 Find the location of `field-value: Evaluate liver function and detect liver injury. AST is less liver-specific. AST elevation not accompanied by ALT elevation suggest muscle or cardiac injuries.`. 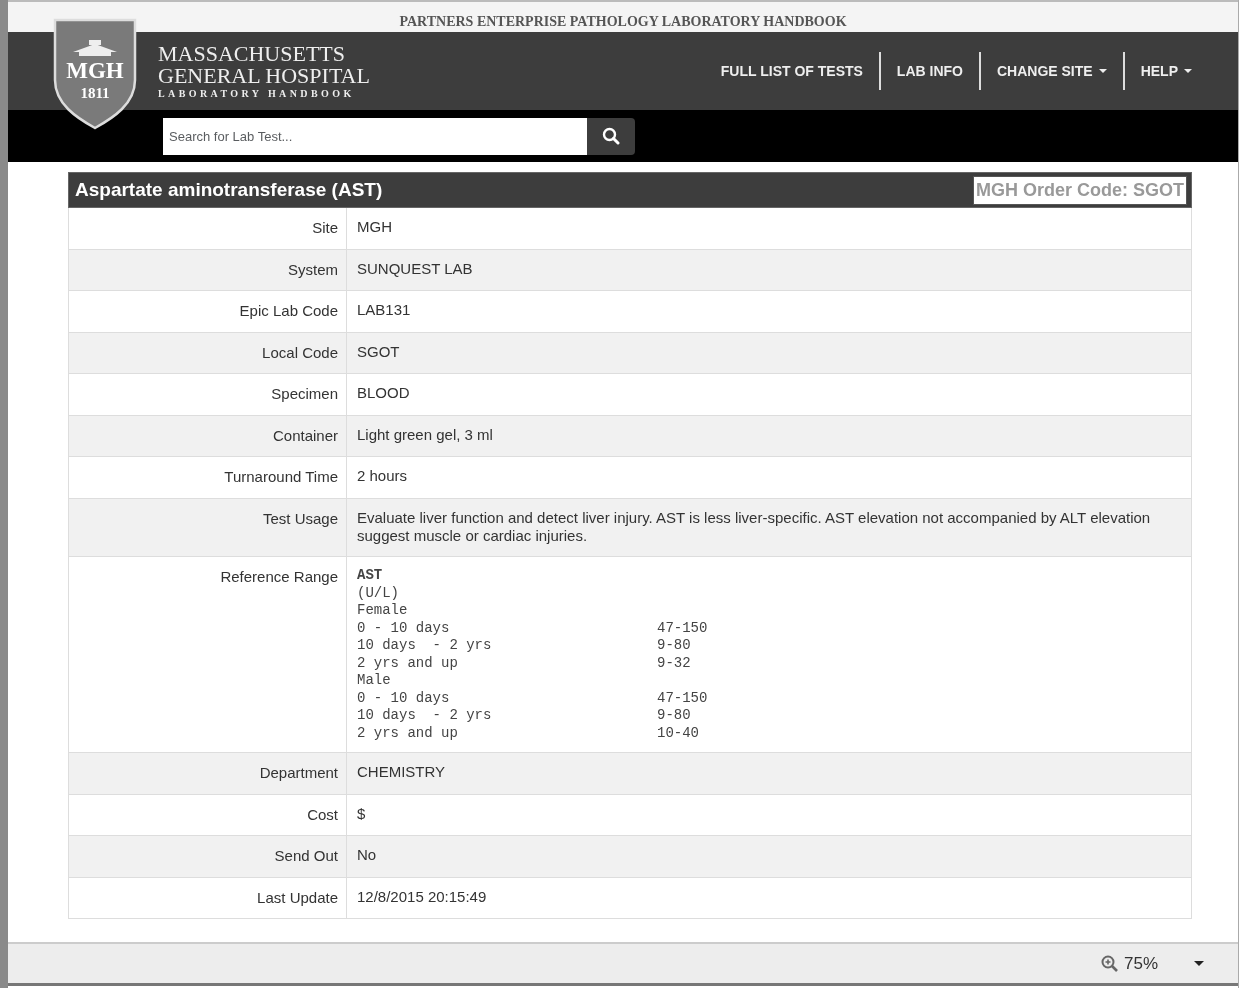

field-value: Evaluate liver function and detect liver injury. AST is less liver-specific. AST elevation not accompanied by ALT elevation suggest muscle or cardiac injuries. is located at coordinates (754, 527).